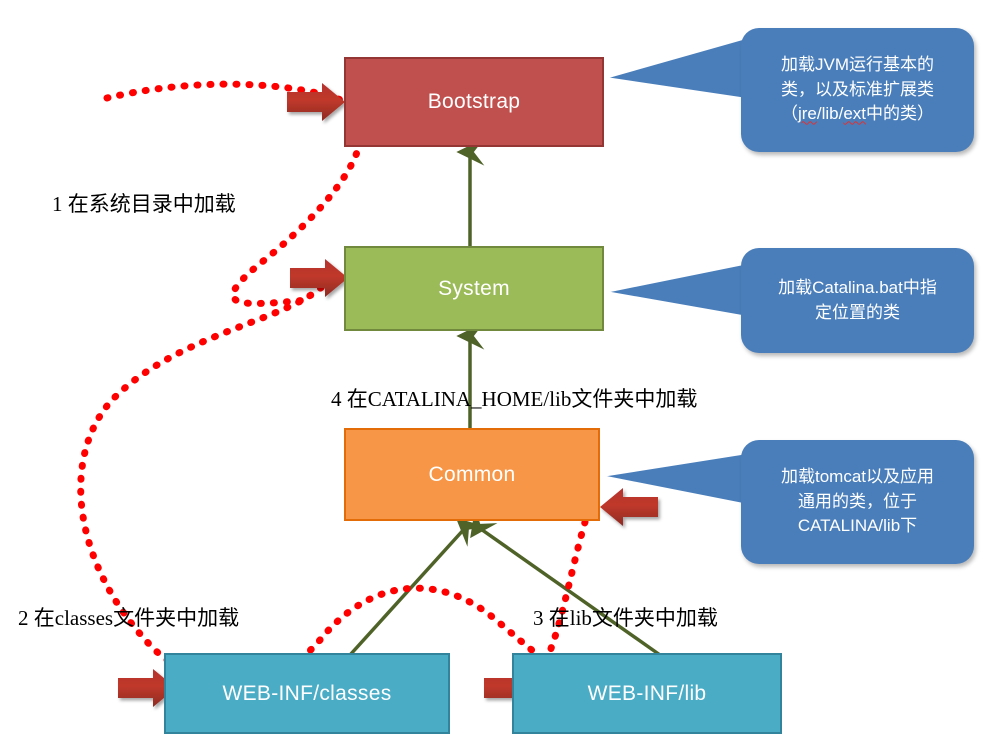 The image size is (983, 749). Describe the element at coordinates (789, 114) in the screenshot. I see `callout-bootstrap-line3-pre: （` at that location.